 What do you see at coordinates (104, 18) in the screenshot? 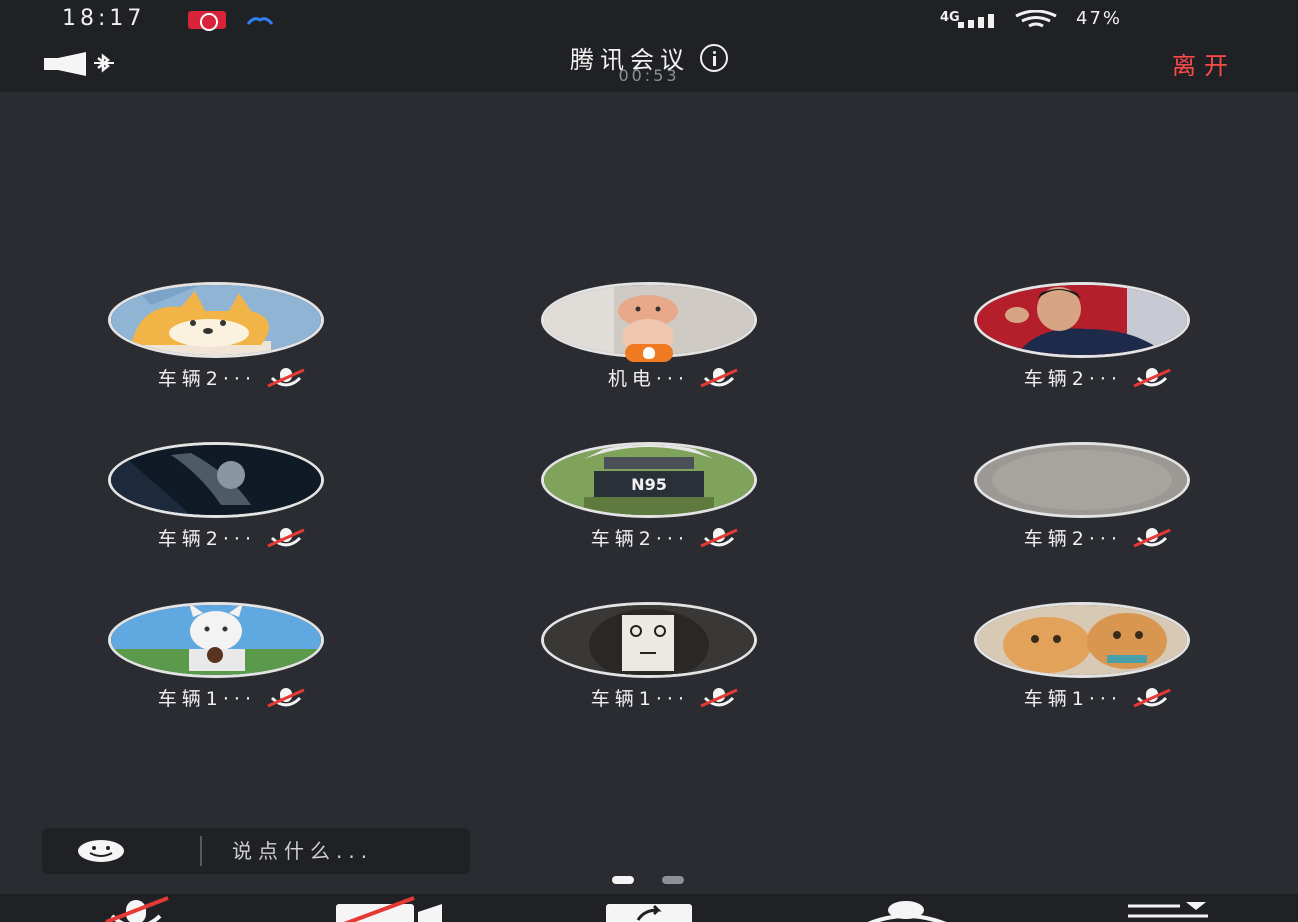
I see `status-time: 18:17` at bounding box center [104, 18].